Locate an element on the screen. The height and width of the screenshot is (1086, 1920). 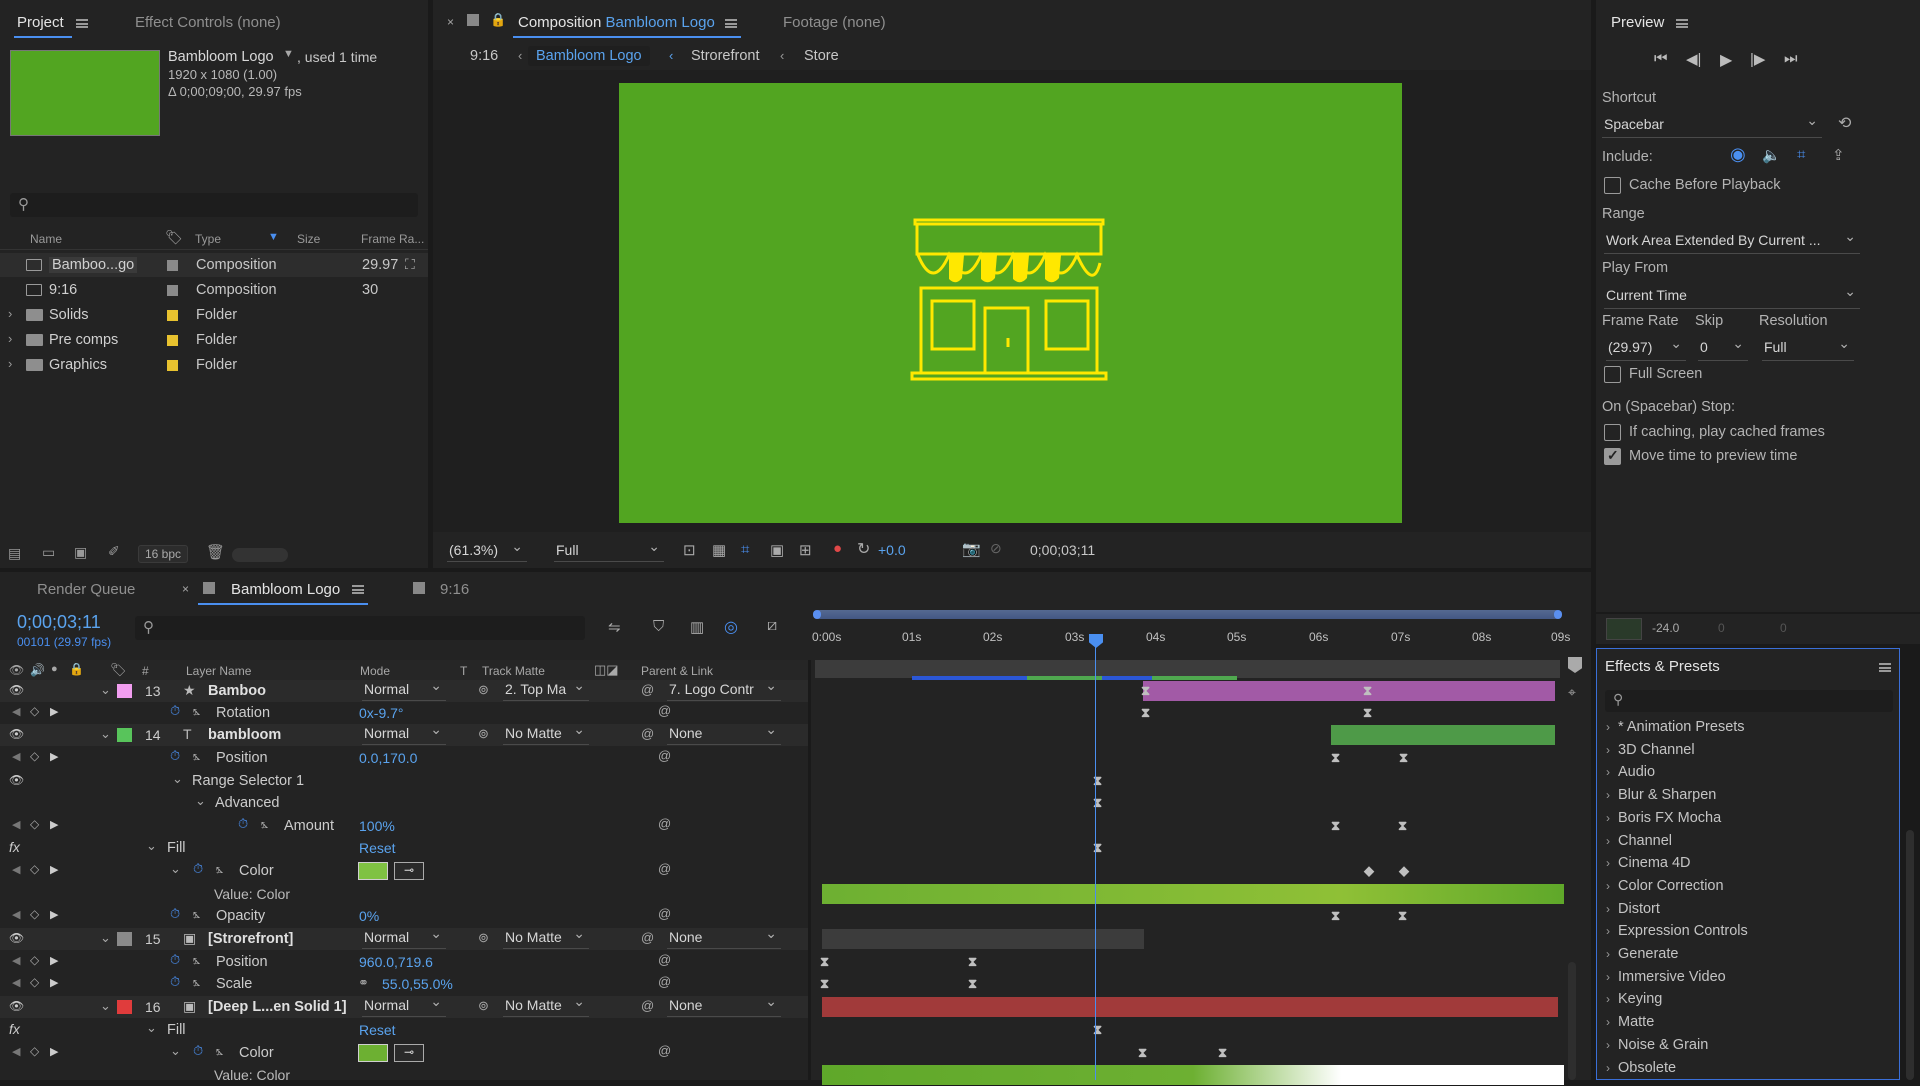
grid-guides-icon: ⊞ is located at coordinates (805, 550).